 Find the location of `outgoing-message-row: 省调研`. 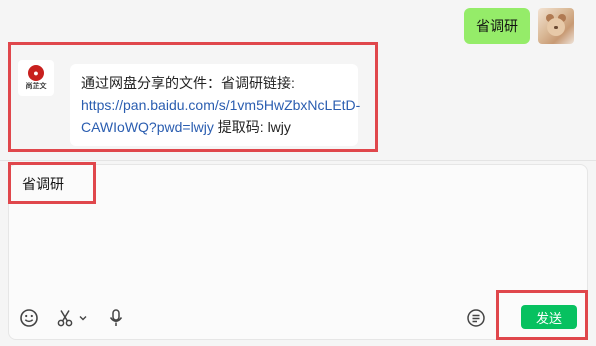

outgoing-message-row: 省调研 is located at coordinates (519, 26).